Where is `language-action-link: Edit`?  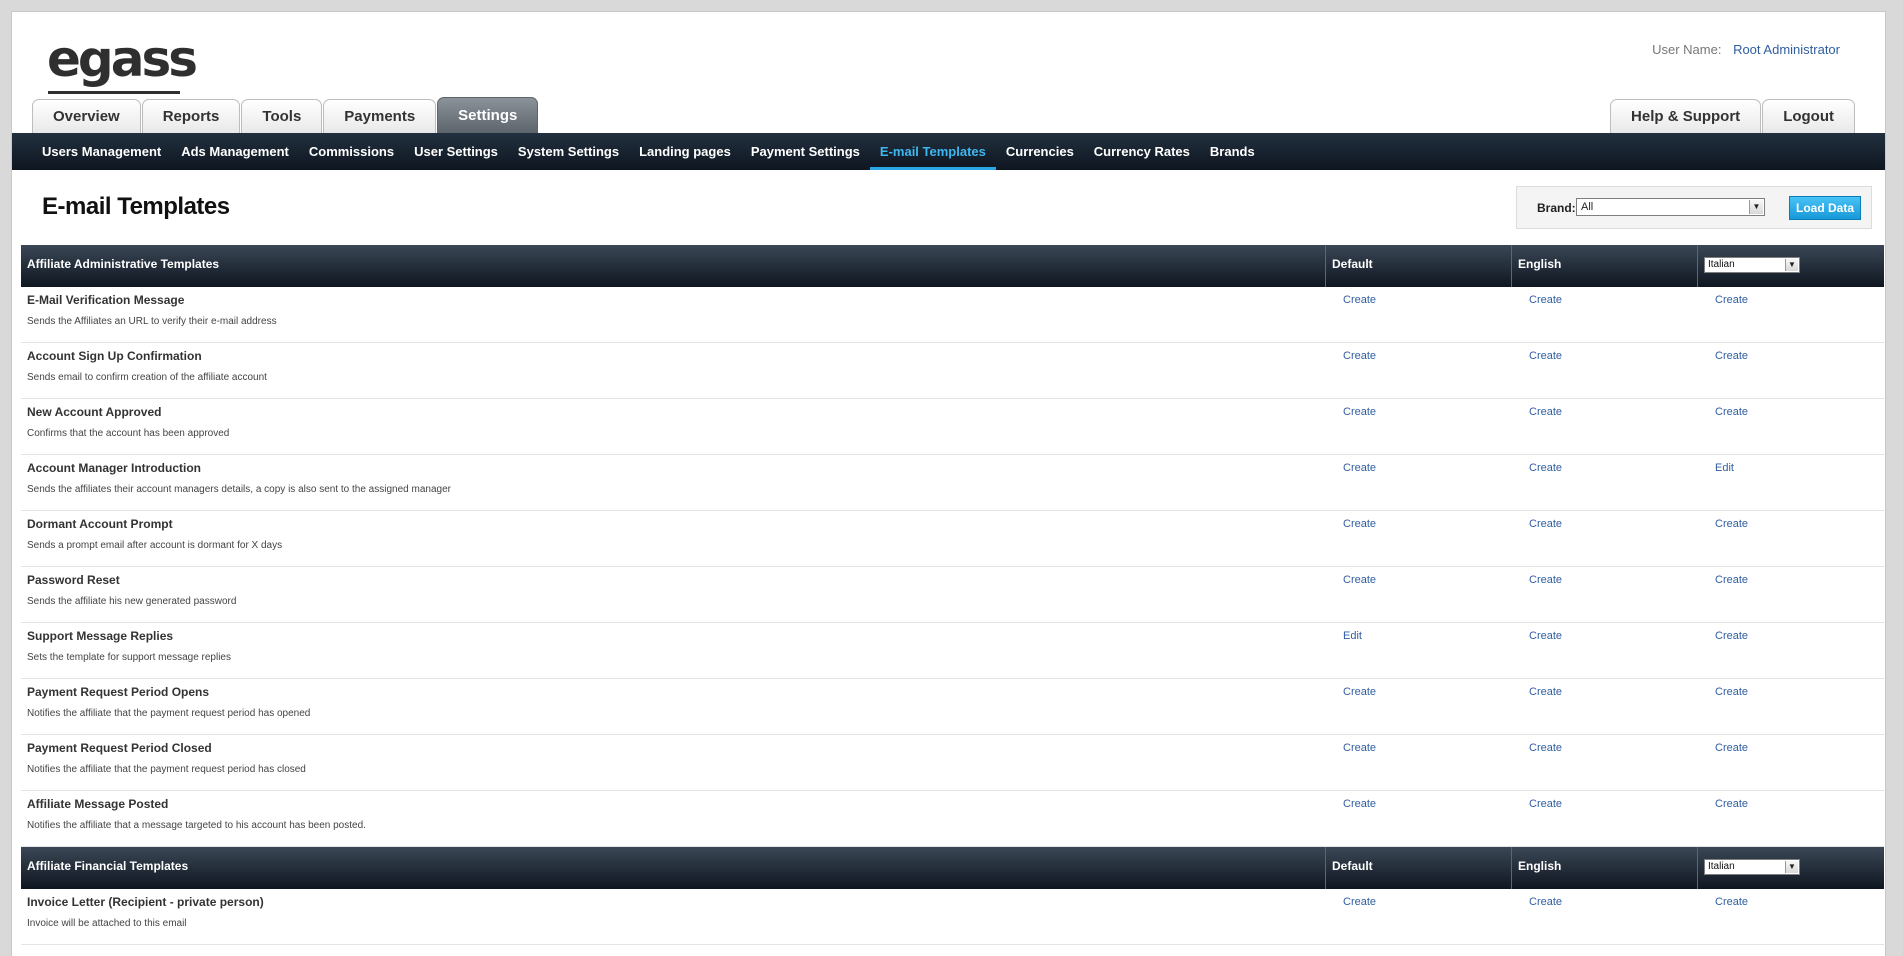 language-action-link: Edit is located at coordinates (1724, 468).